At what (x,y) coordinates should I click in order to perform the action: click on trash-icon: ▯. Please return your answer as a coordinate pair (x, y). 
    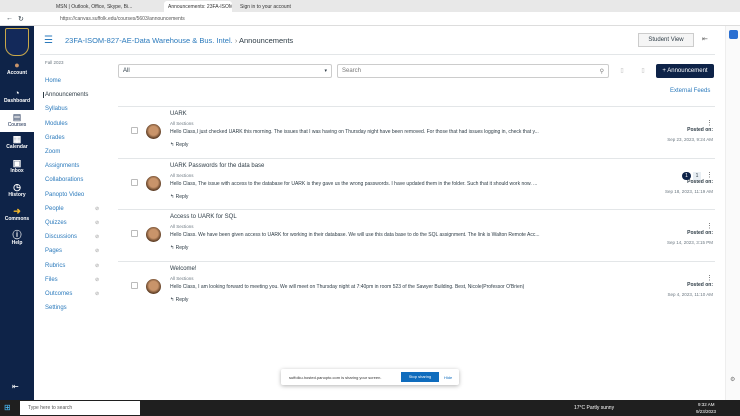
    Looking at the image, I should click on (643, 71).